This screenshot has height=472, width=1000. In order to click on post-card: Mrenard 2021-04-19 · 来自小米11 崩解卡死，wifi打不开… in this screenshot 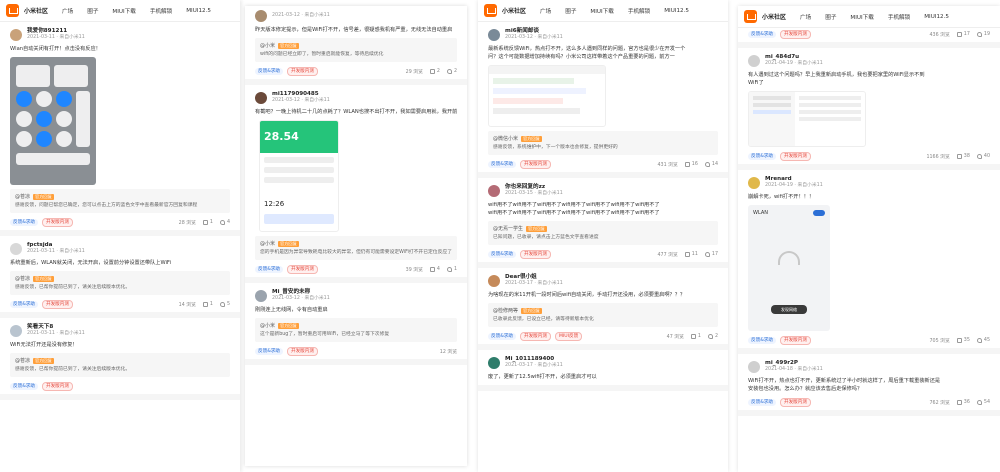, I will do `click(869, 262)`.